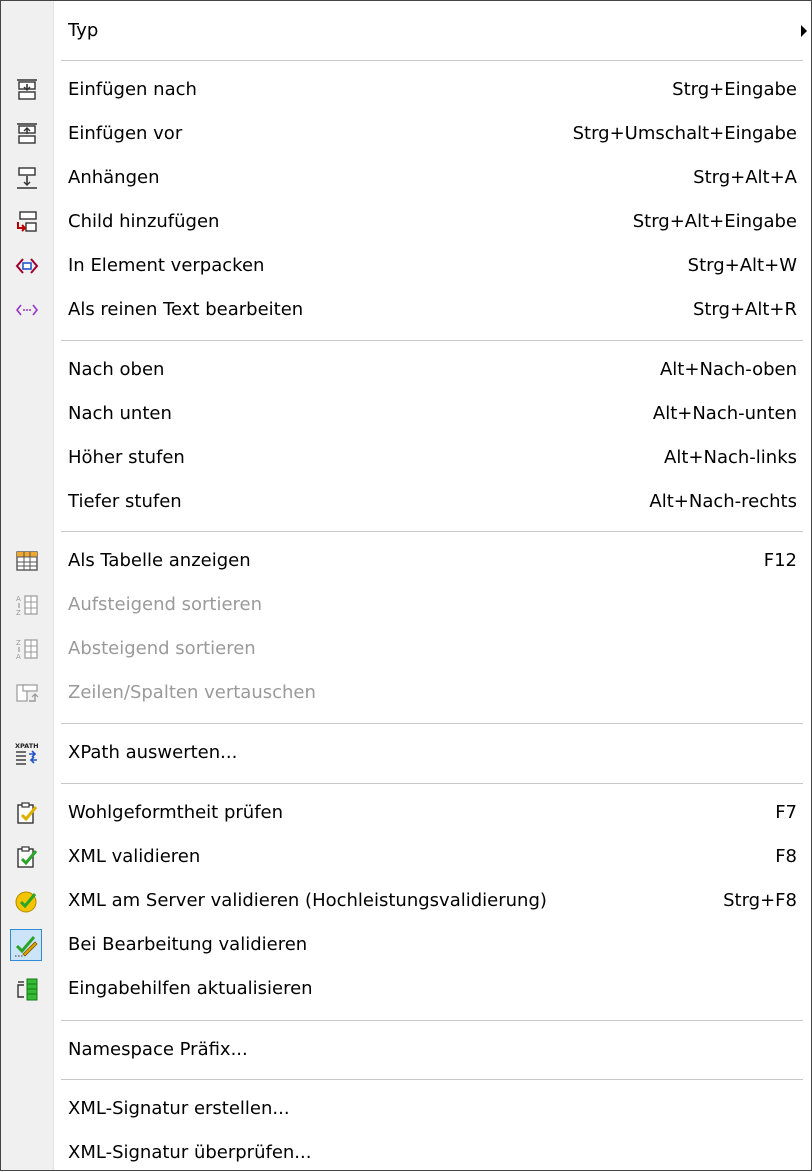 This screenshot has height=1172, width=812. I want to click on menu-item-label: In Element verpacken, so click(166, 265).